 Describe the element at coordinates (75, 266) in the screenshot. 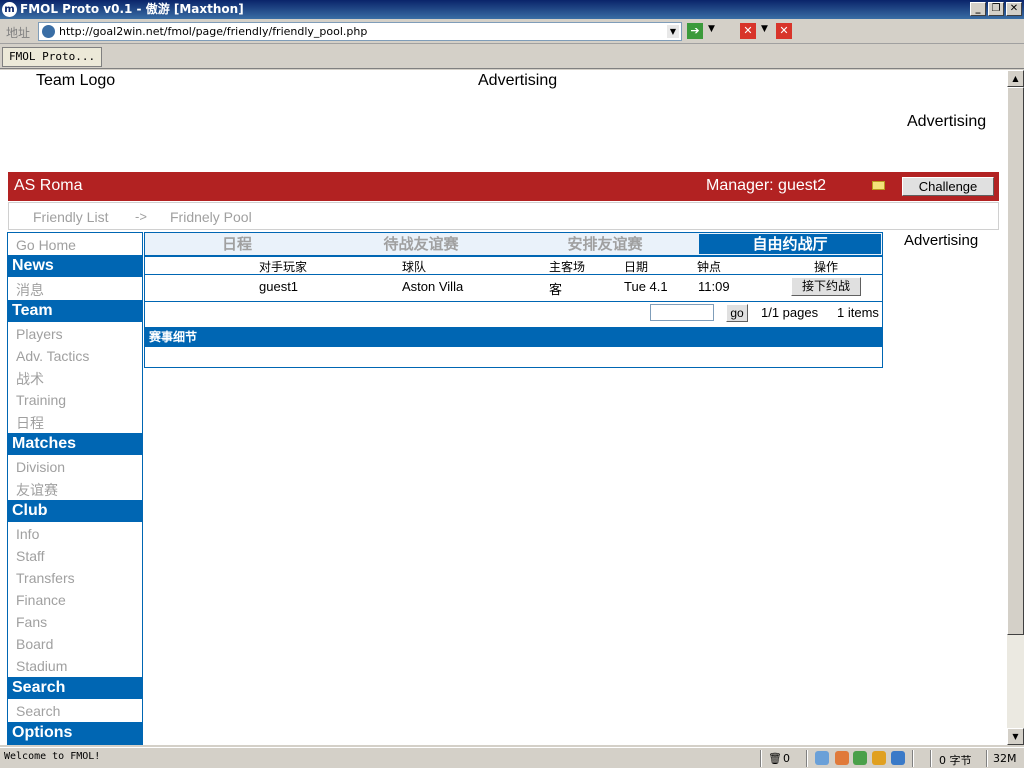

I see `sidebar-heading-news: News` at that location.